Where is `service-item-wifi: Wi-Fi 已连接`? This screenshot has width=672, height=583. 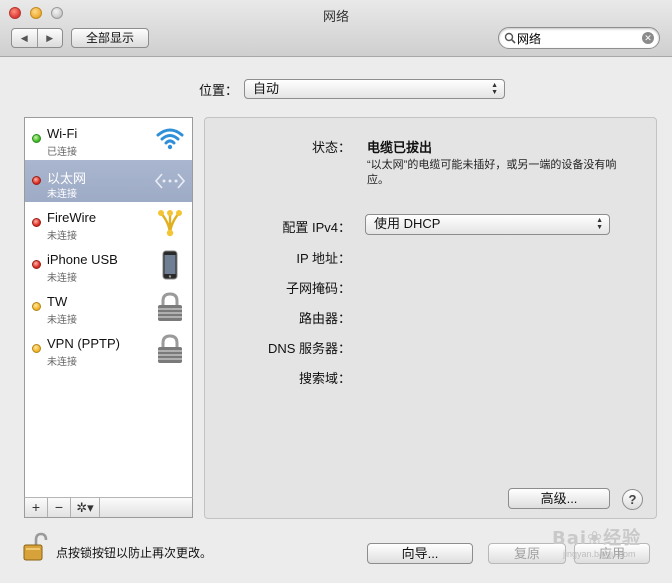 service-item-wifi: Wi-Fi 已连接 is located at coordinates (108, 139).